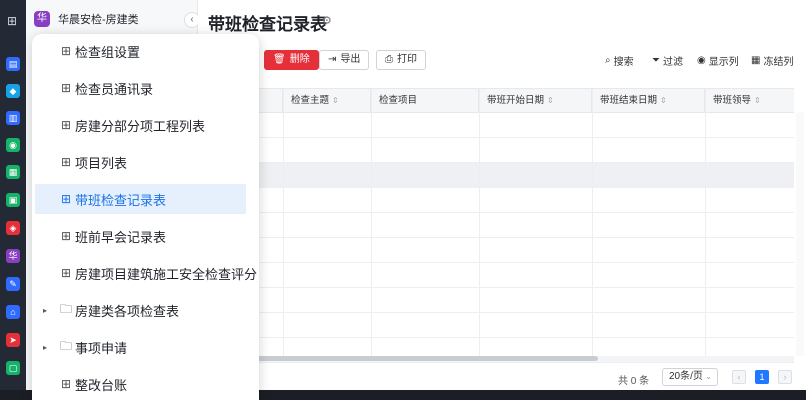 The height and width of the screenshot is (400, 806). What do you see at coordinates (328, 21) in the screenshot?
I see `gear-icon: ⚙` at bounding box center [328, 21].